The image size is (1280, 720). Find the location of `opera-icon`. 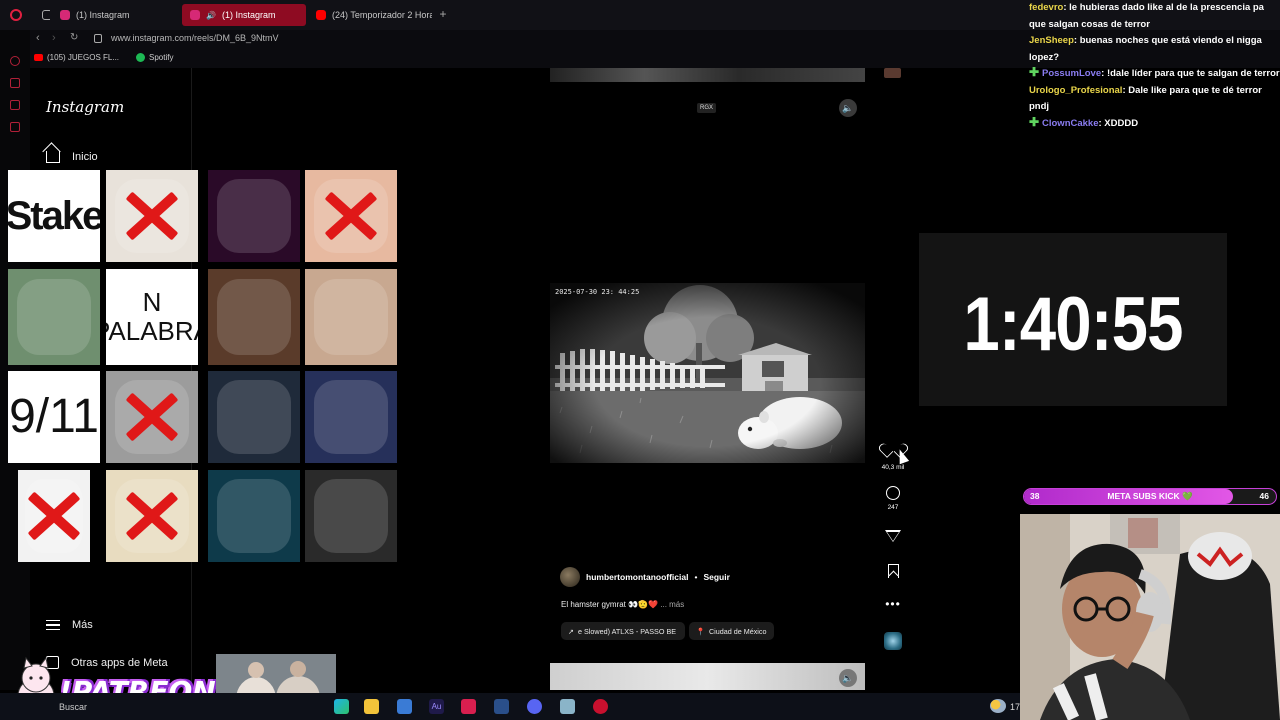

opera-icon is located at coordinates (600, 706).